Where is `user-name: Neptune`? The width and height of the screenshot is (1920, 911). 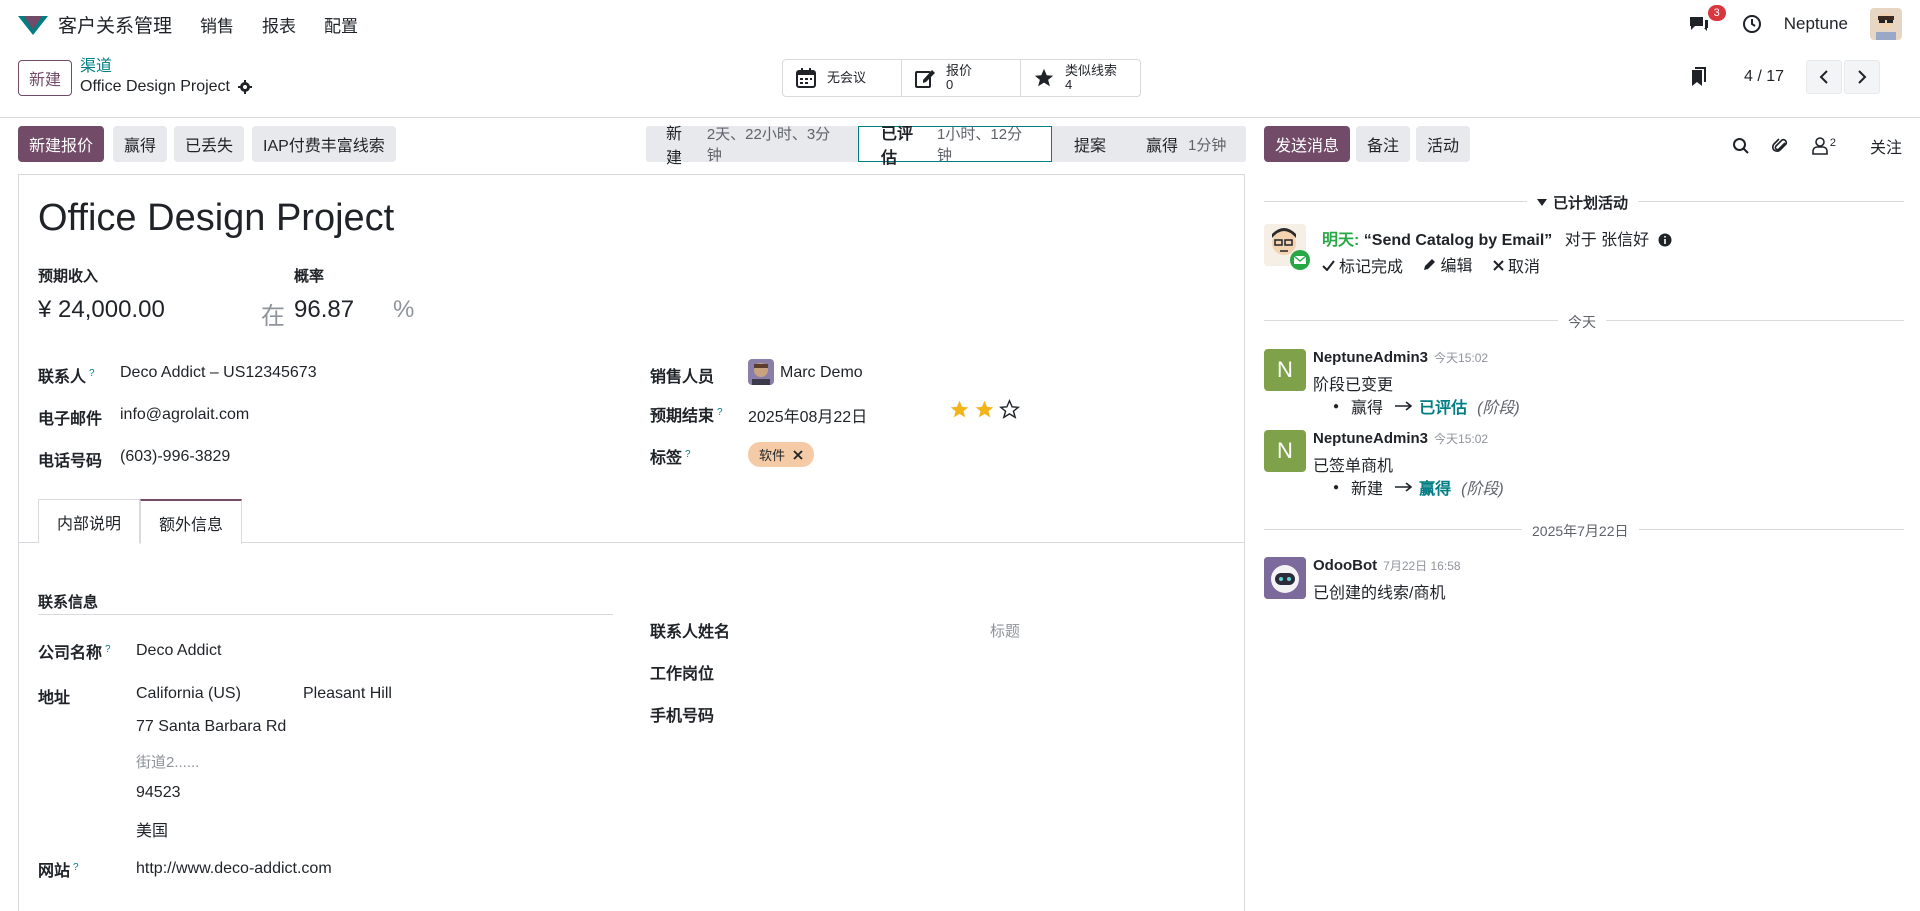 user-name: Neptune is located at coordinates (1816, 24).